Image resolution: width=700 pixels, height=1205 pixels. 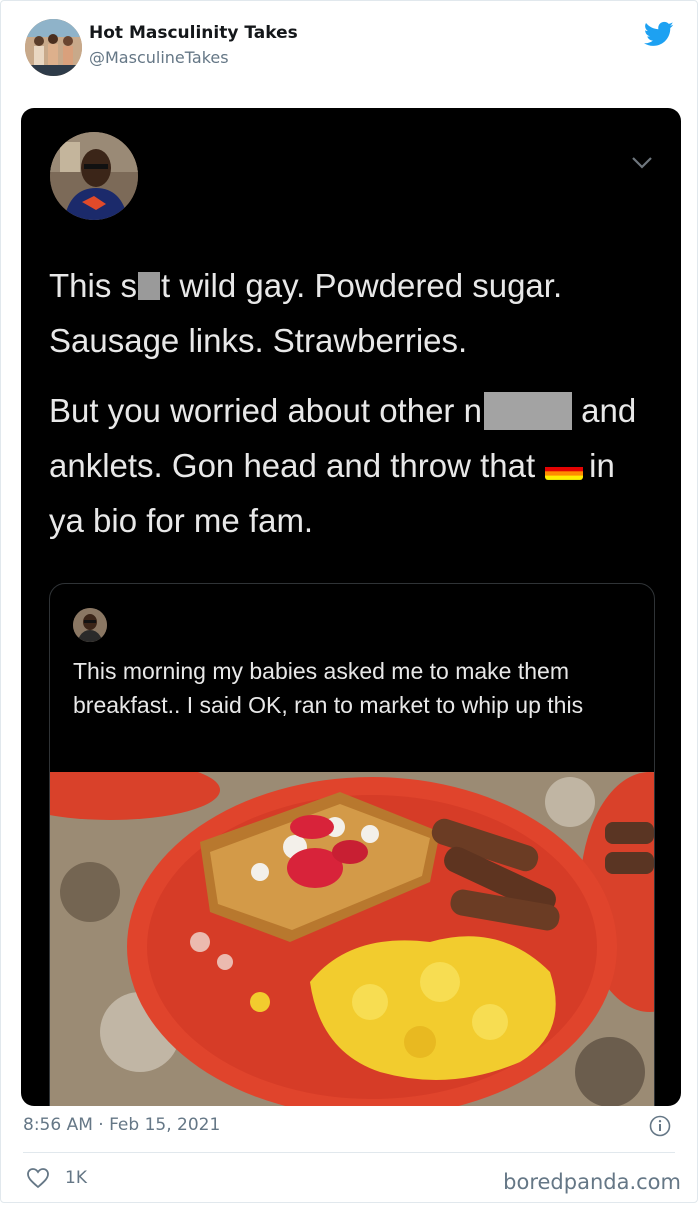 I want to click on twitter-bird-icon, so click(x=659, y=34).